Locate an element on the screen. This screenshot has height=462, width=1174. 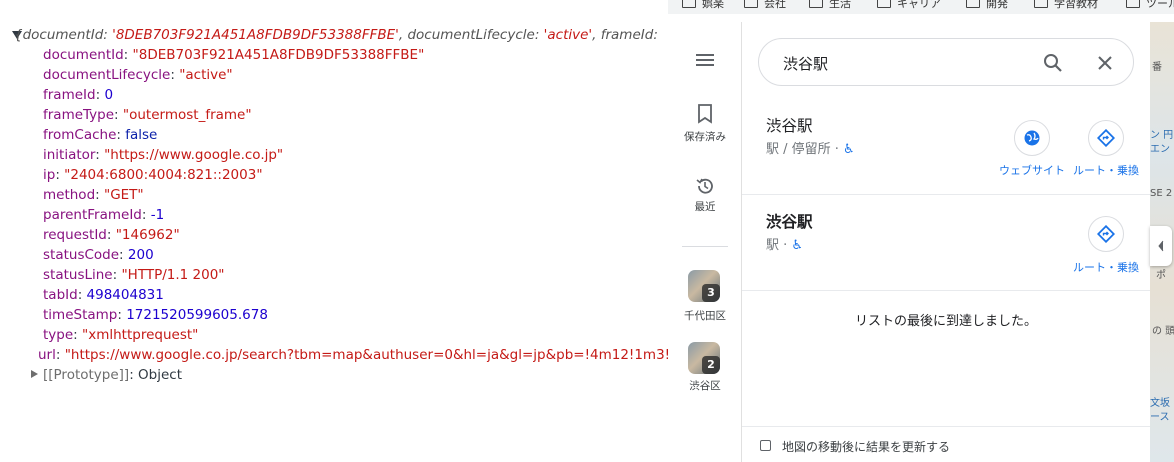
bookmark-folder: キャリア is located at coordinates (909, 5).